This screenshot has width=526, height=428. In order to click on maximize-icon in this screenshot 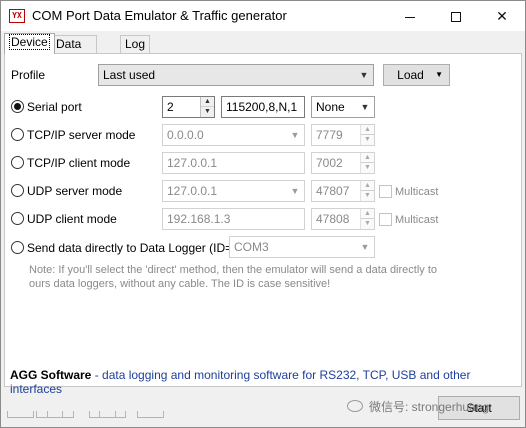, I will do `click(456, 17)`.